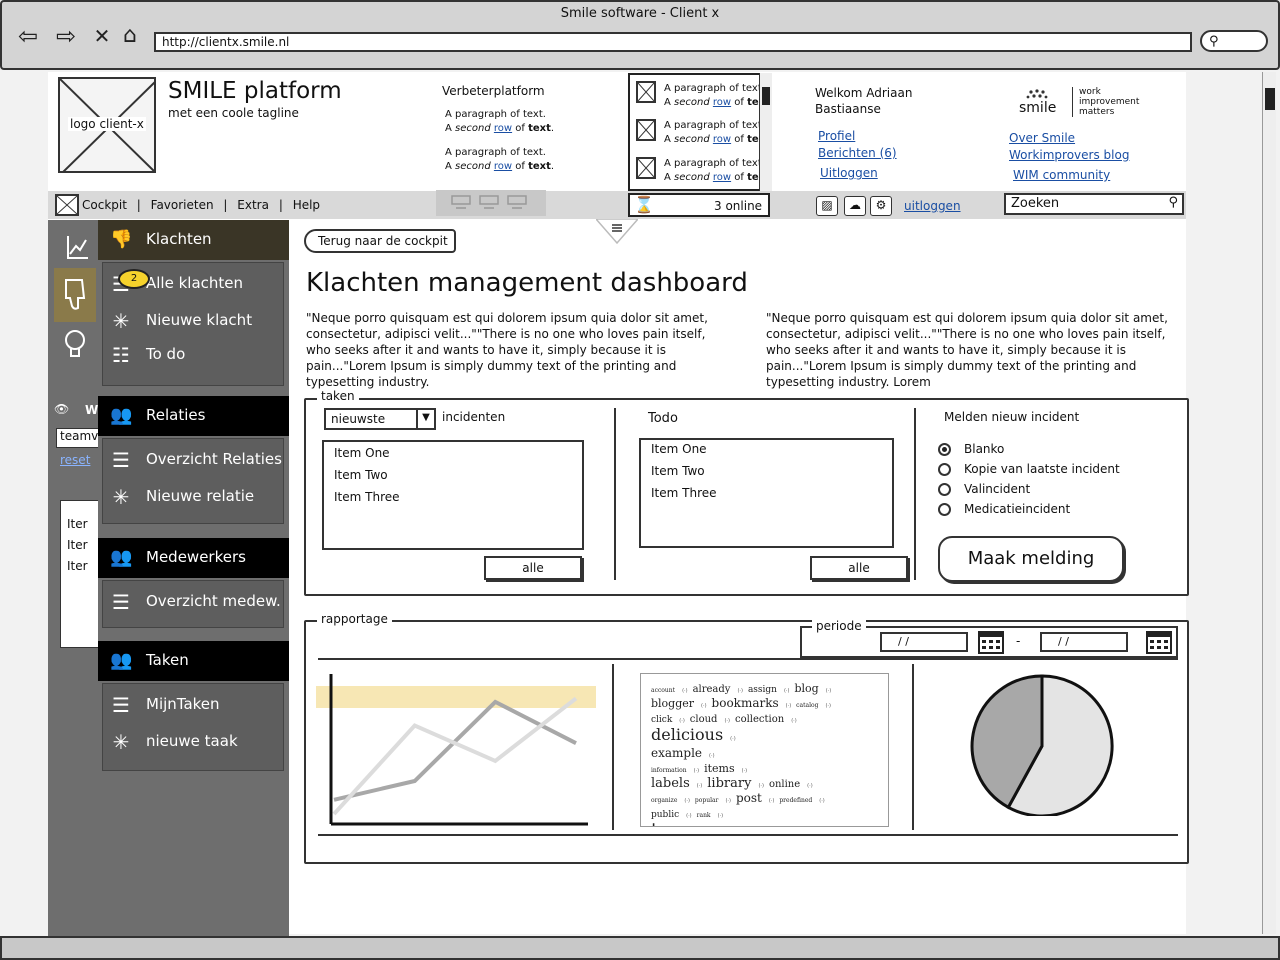 This screenshot has width=1280, height=960. Describe the element at coordinates (75, 246) in the screenshot. I see `chart-icon` at that location.